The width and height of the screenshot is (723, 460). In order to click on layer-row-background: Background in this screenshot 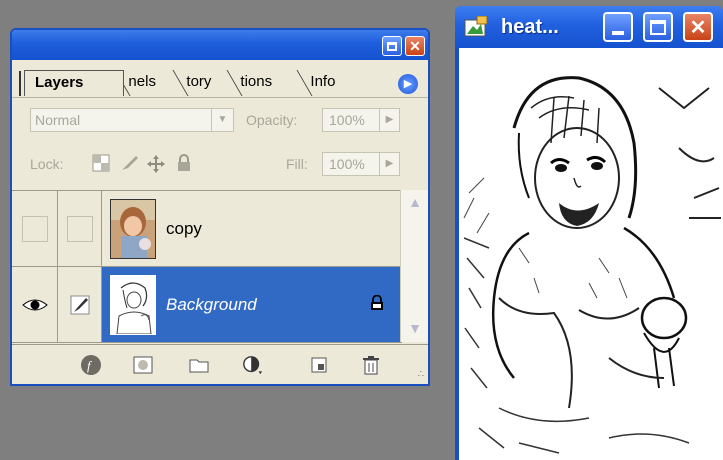, I will do `click(207, 305)`.